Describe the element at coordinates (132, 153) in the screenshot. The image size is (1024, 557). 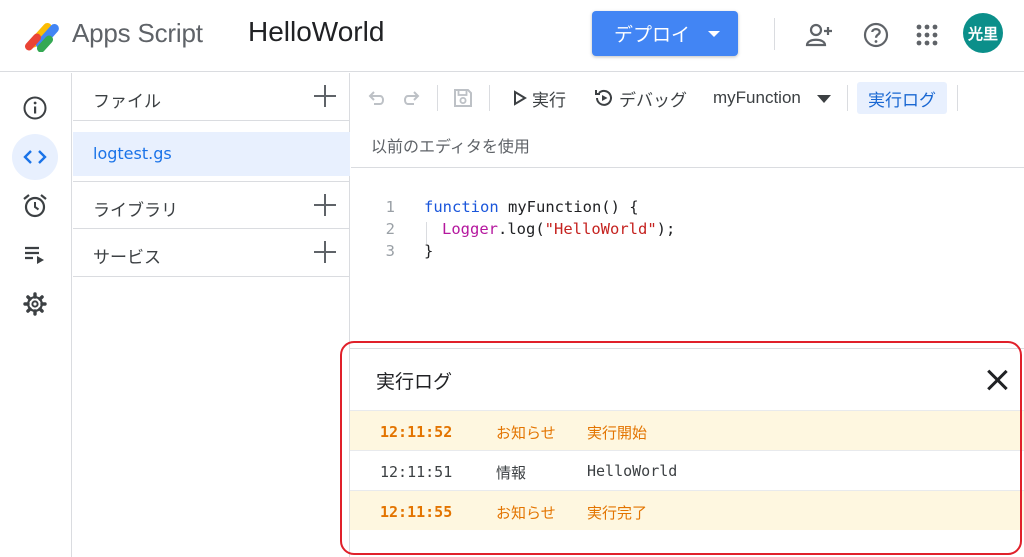
I see `file-name: logtest.gs` at that location.